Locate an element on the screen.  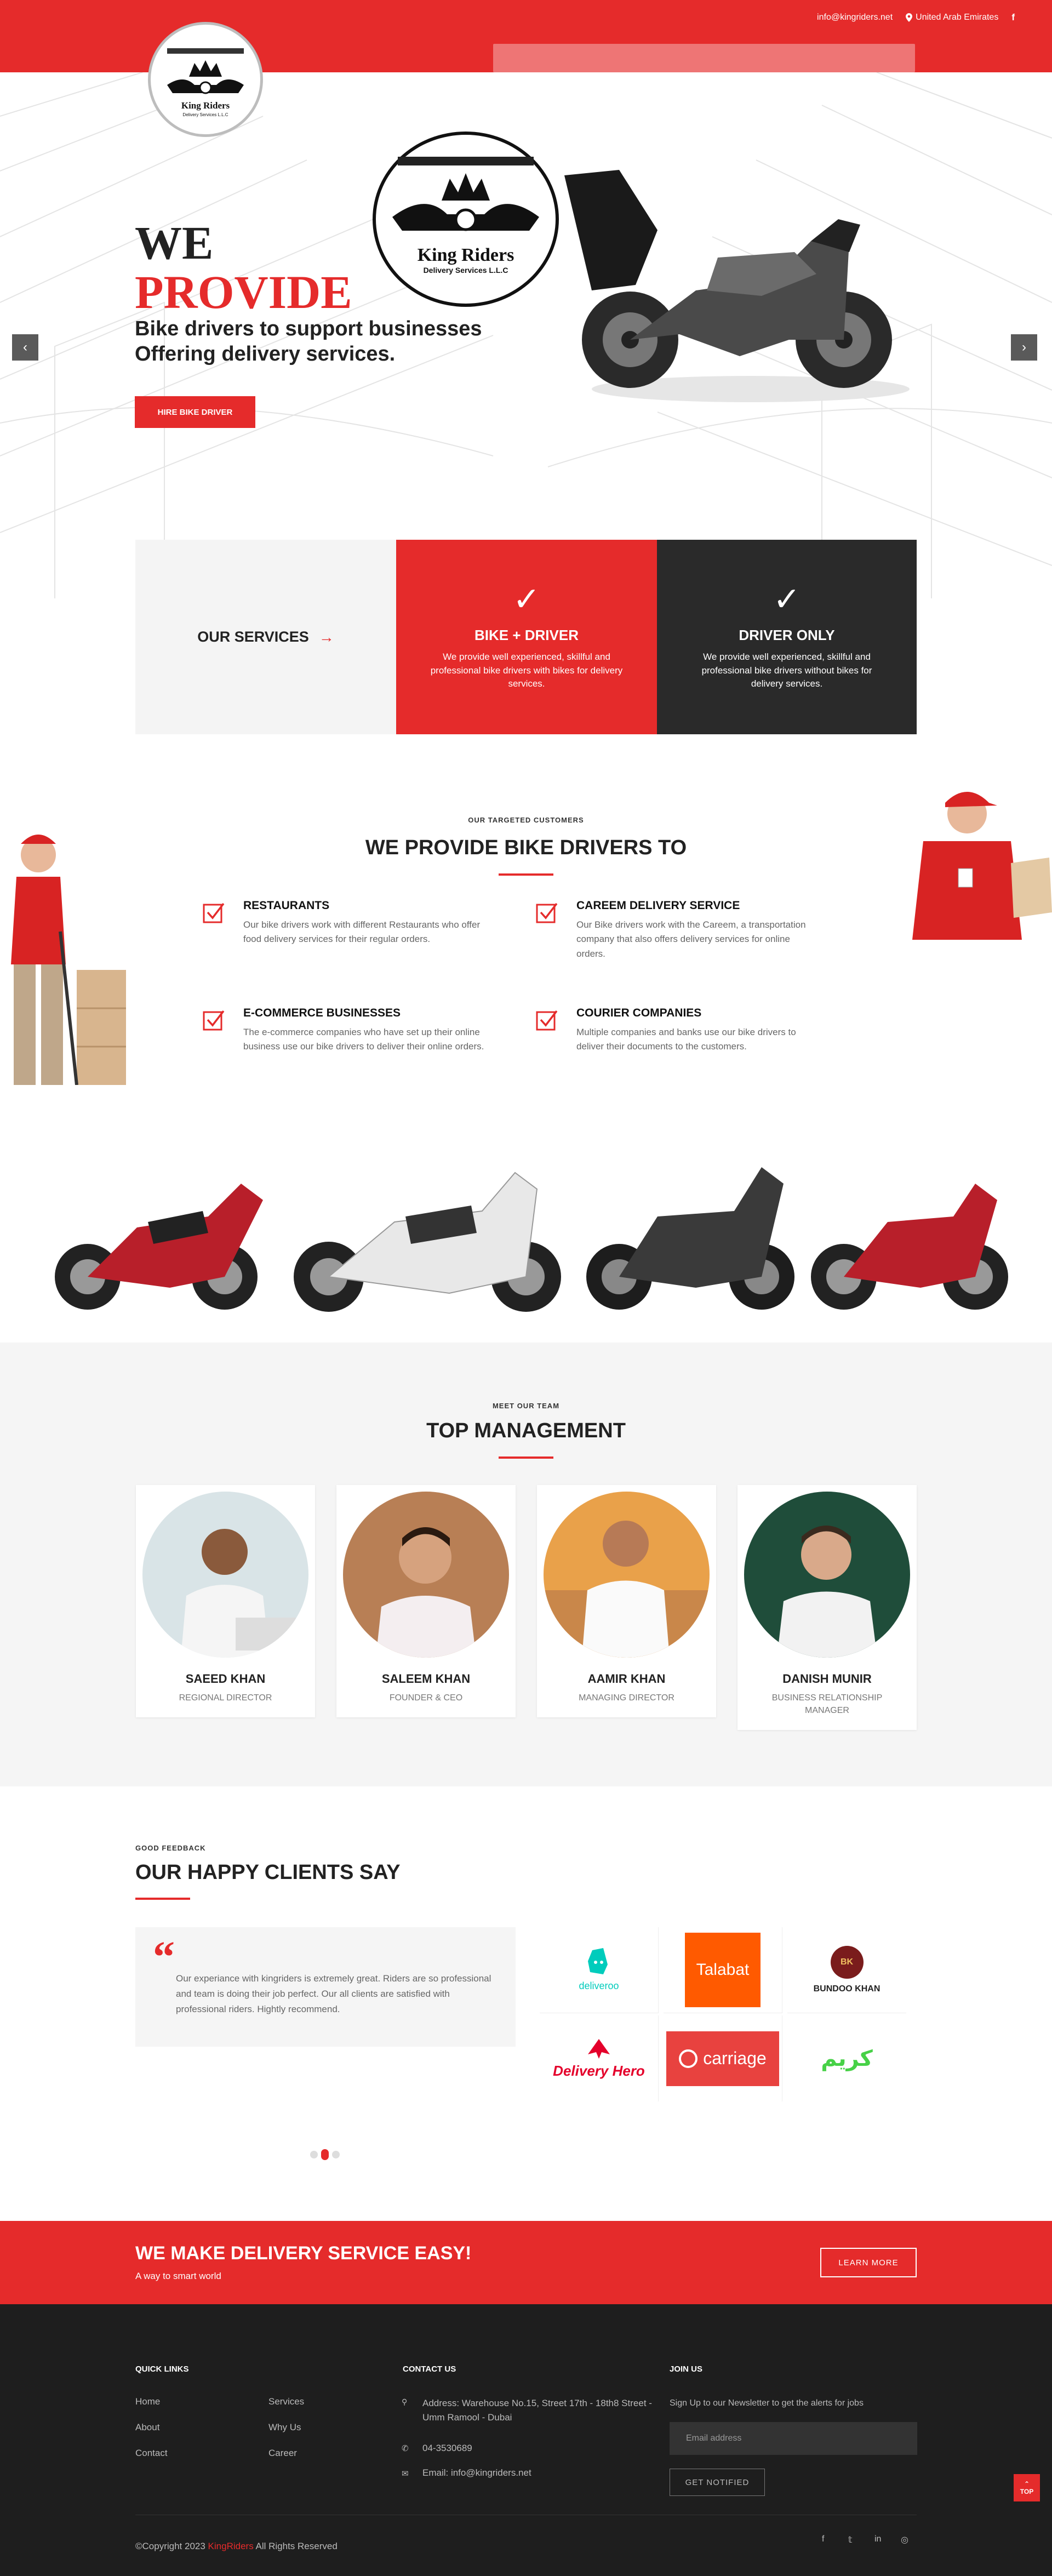
footer-link-about: About is located at coordinates (147, 2428).